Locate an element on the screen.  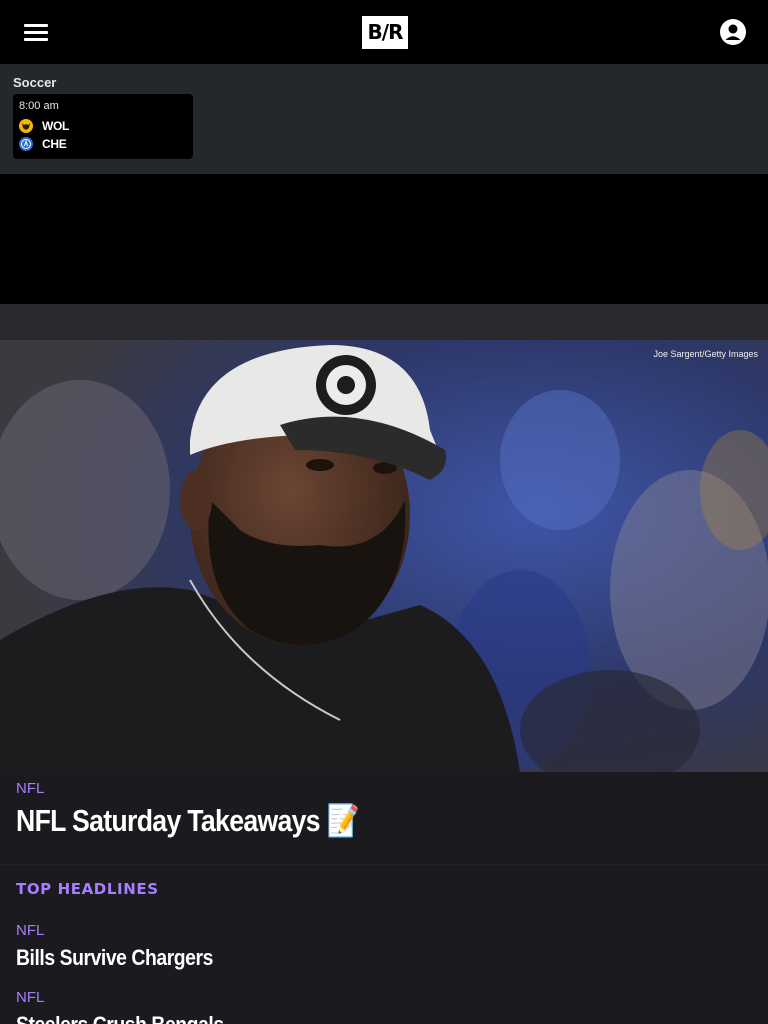
headline-title: Steelers Crush Bengals is located at coordinates (340, 1018).